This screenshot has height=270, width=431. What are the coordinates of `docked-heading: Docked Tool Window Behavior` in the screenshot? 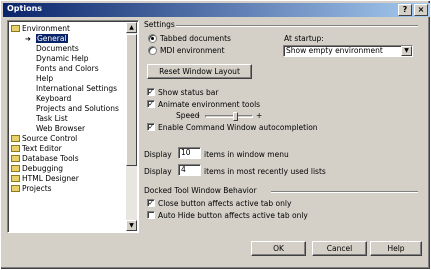 It's located at (200, 190).